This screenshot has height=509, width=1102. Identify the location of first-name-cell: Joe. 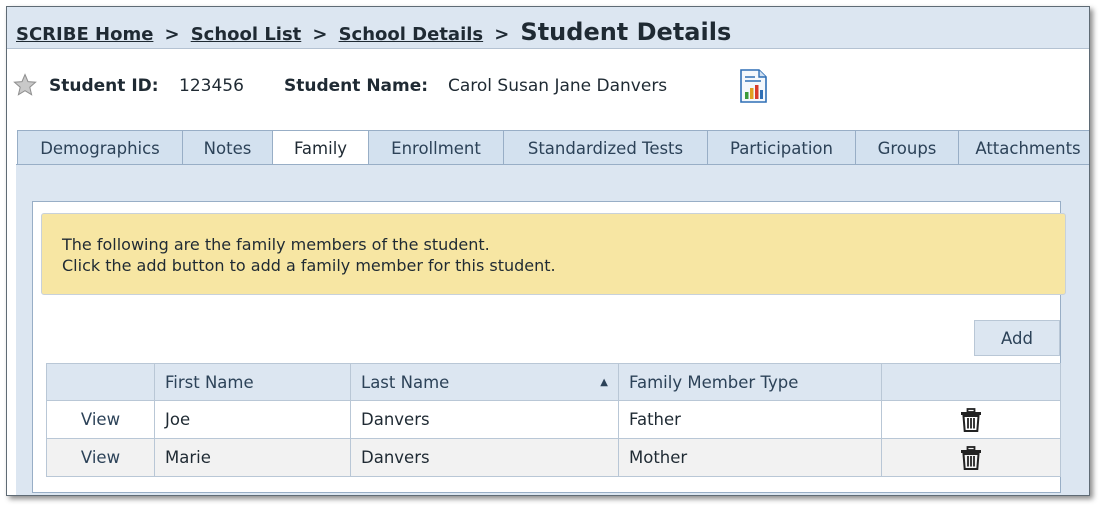
(252, 419).